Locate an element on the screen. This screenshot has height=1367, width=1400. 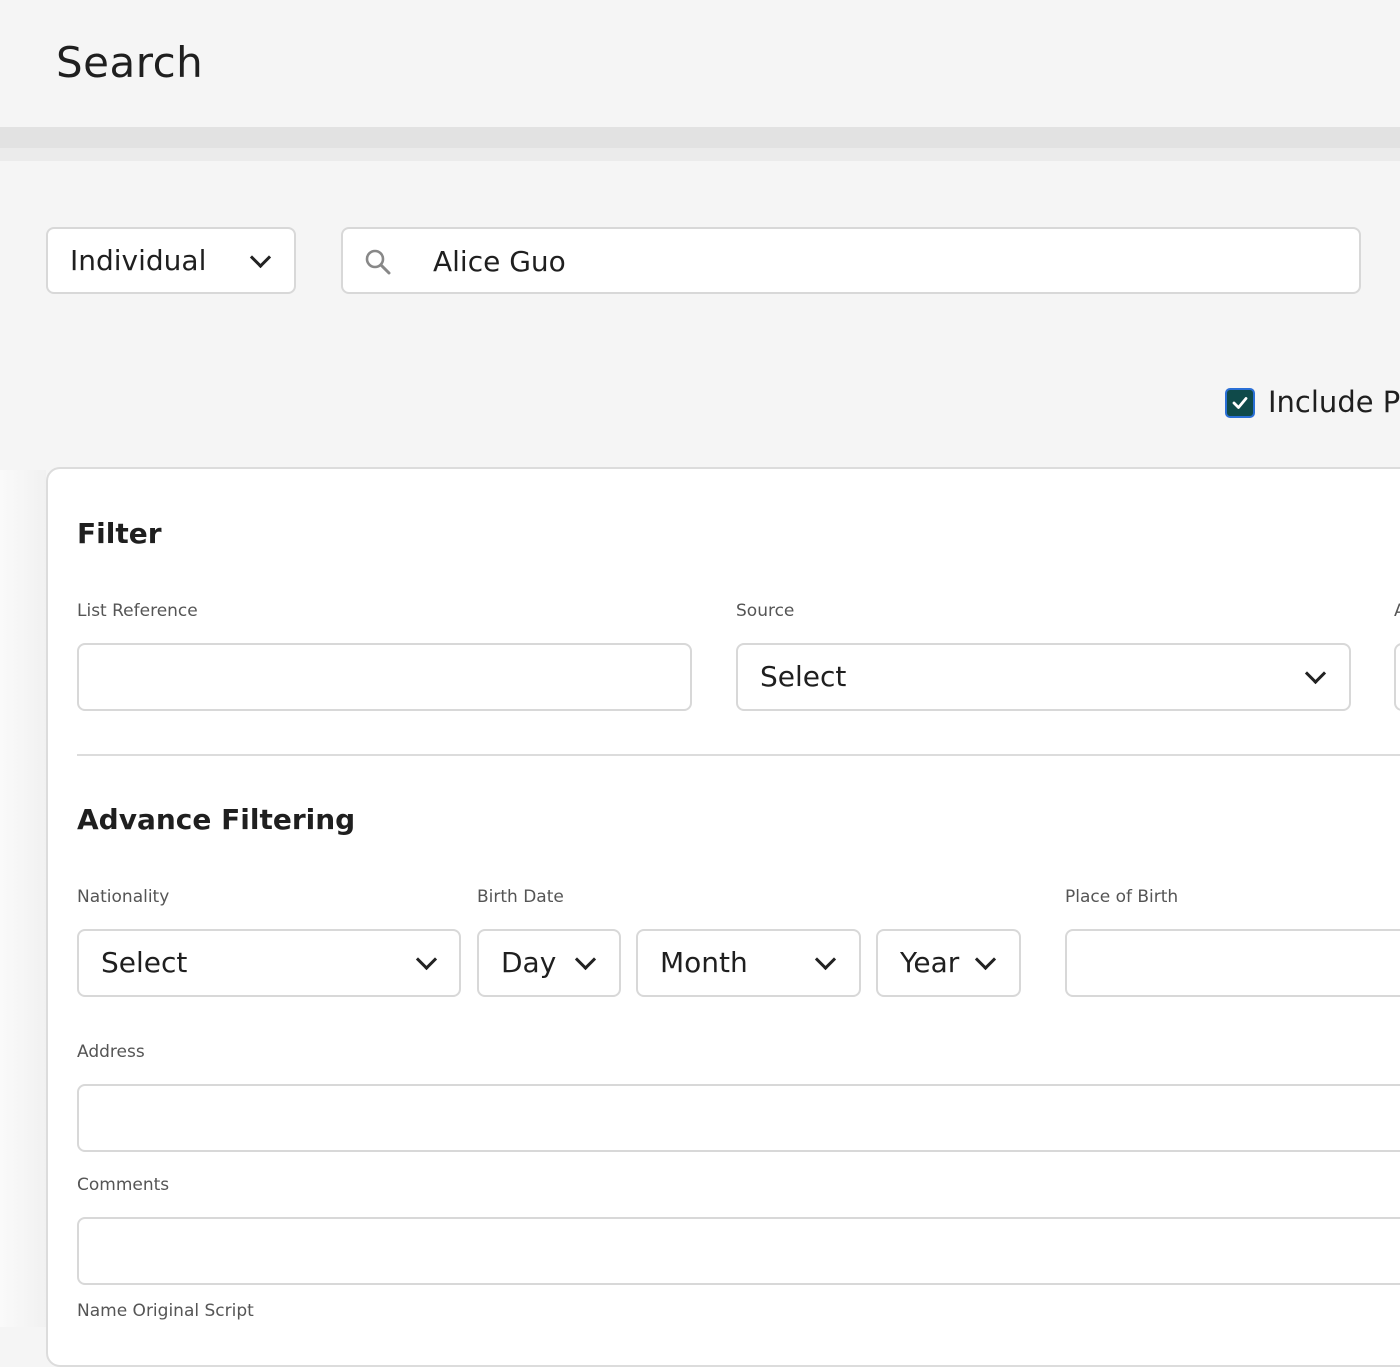
source-dropdown: Select is located at coordinates (1043, 677).